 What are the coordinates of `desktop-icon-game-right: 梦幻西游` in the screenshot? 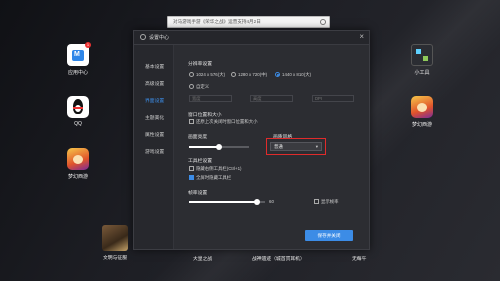 It's located at (422, 112).